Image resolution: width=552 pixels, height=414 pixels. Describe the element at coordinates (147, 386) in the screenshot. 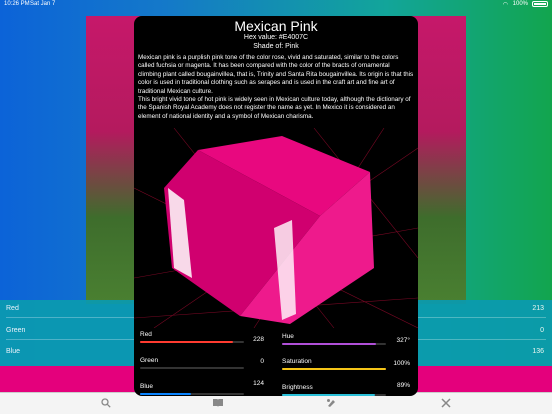

I see `prop-blue-label: Blue` at that location.